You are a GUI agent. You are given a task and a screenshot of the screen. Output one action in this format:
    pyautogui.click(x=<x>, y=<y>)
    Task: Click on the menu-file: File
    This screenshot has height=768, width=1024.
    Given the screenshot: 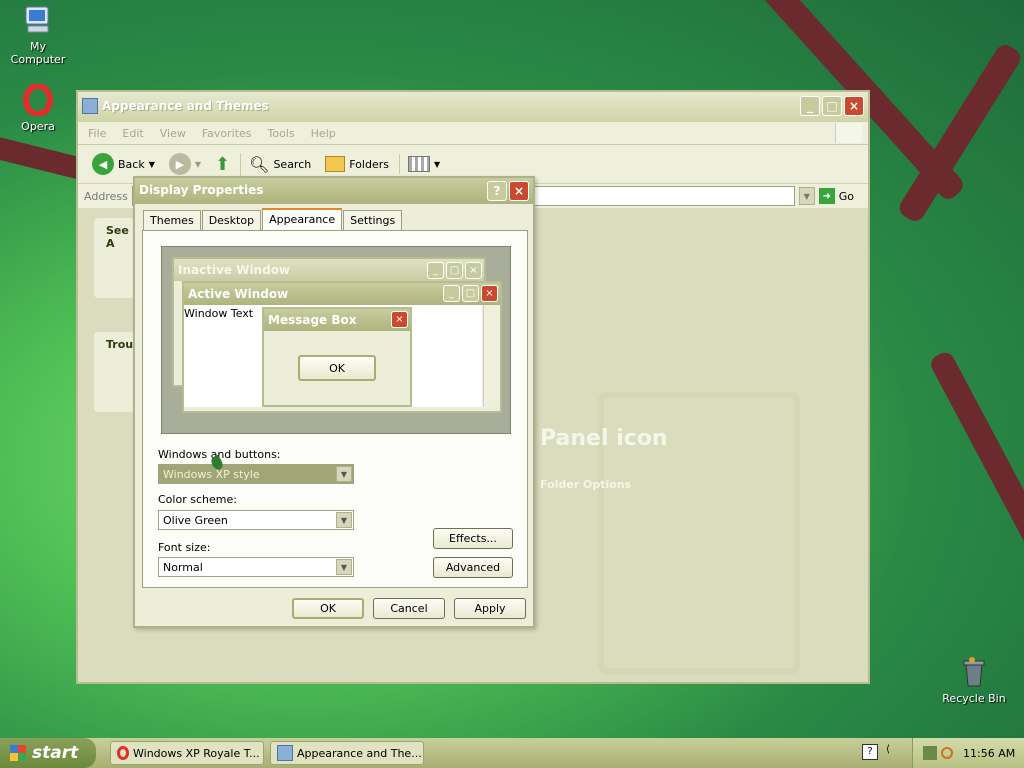 What is the action you would take?
    pyautogui.click(x=97, y=133)
    